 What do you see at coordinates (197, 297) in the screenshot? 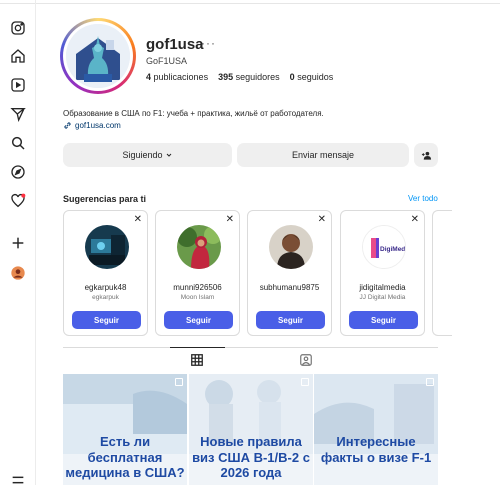
I see `suggestion-subtitle: Moon Islam` at bounding box center [197, 297].